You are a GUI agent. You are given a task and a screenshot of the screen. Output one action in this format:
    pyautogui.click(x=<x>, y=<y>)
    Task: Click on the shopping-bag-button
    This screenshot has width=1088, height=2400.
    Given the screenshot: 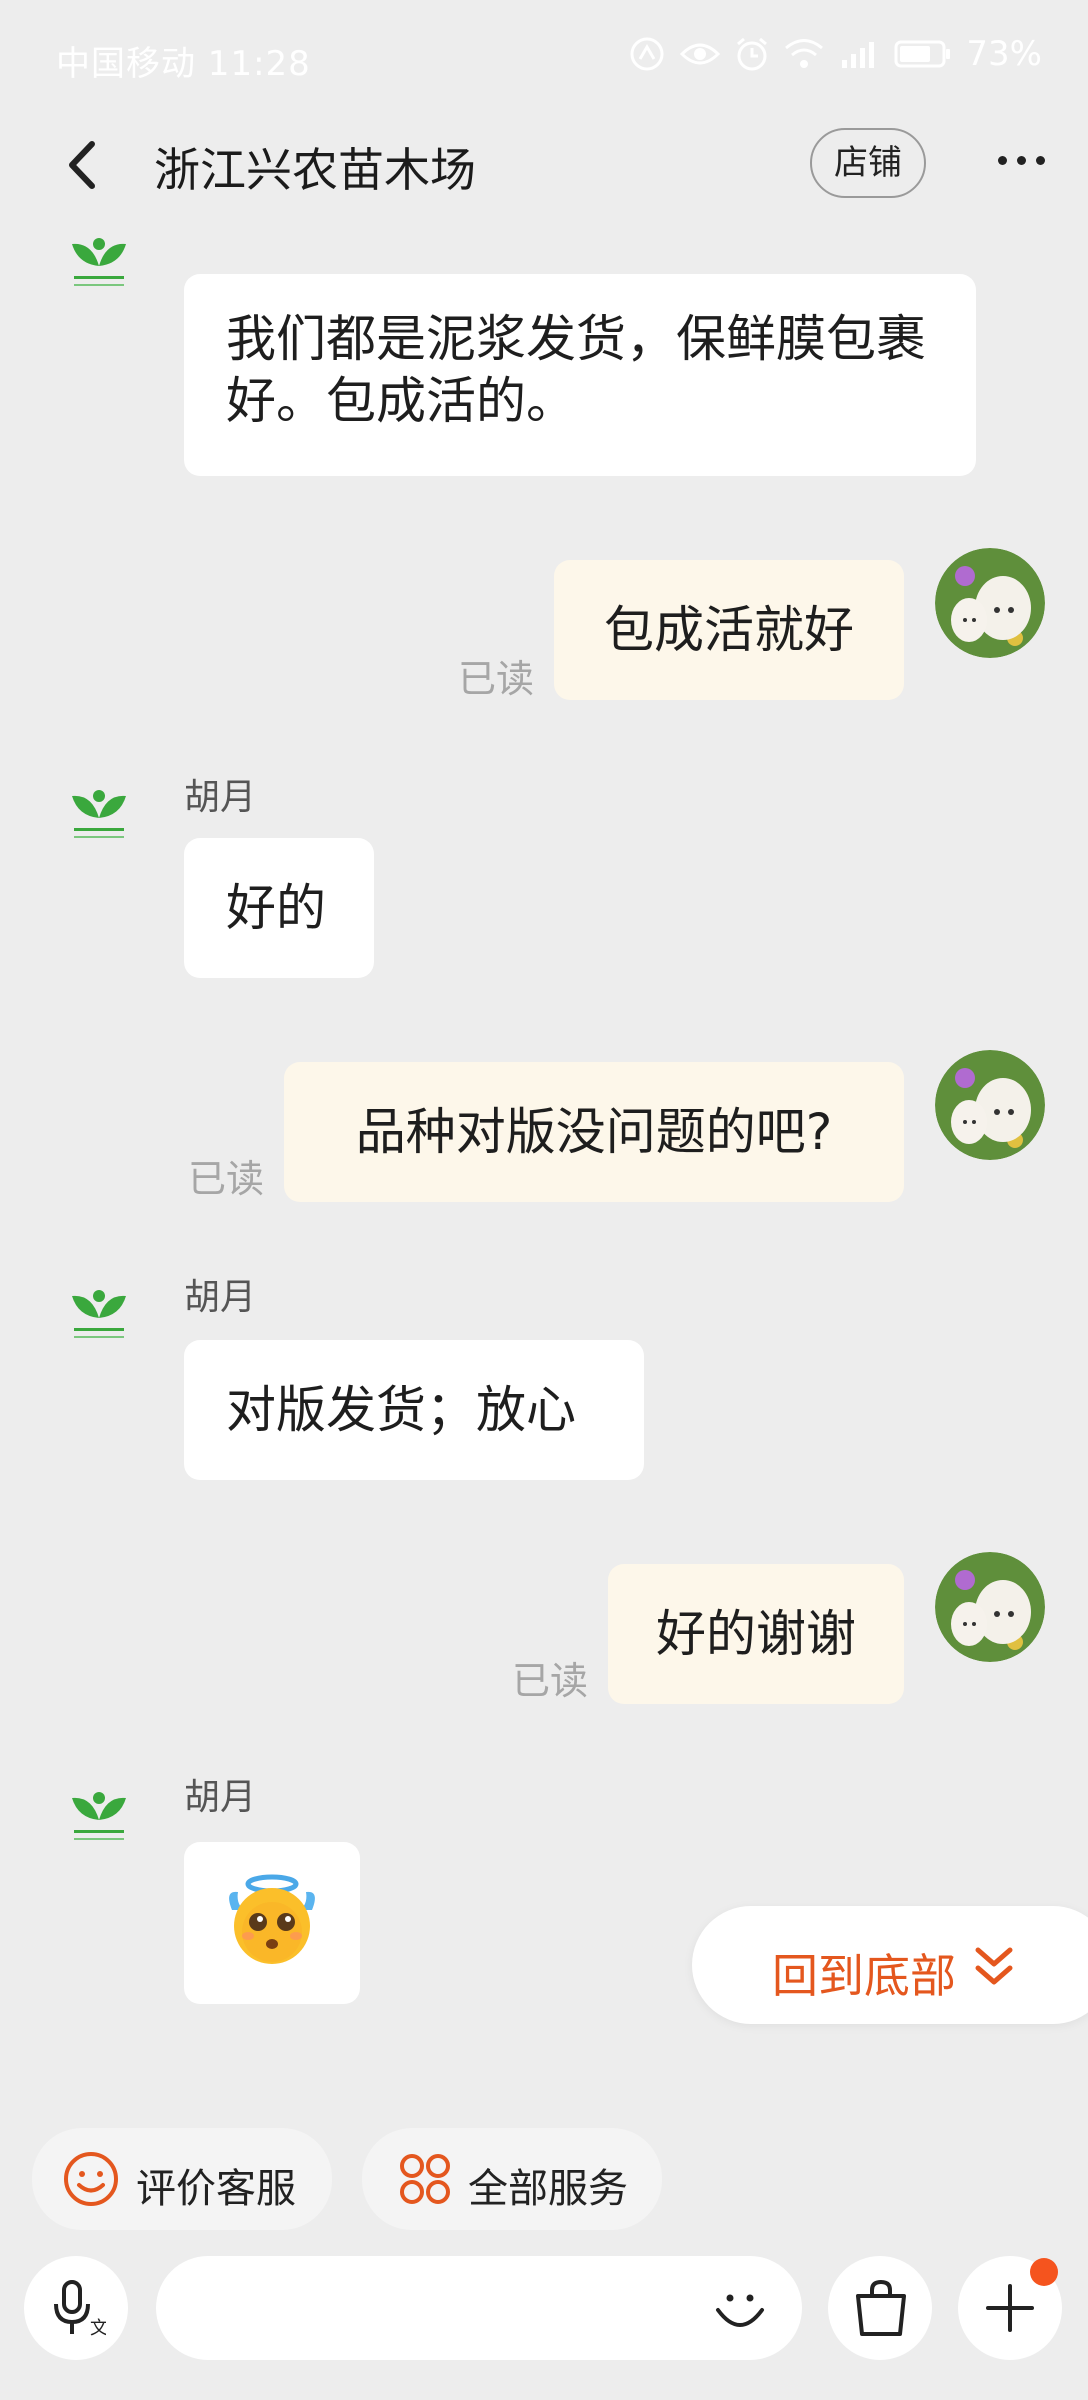 What is the action you would take?
    pyautogui.click(x=880, y=2308)
    